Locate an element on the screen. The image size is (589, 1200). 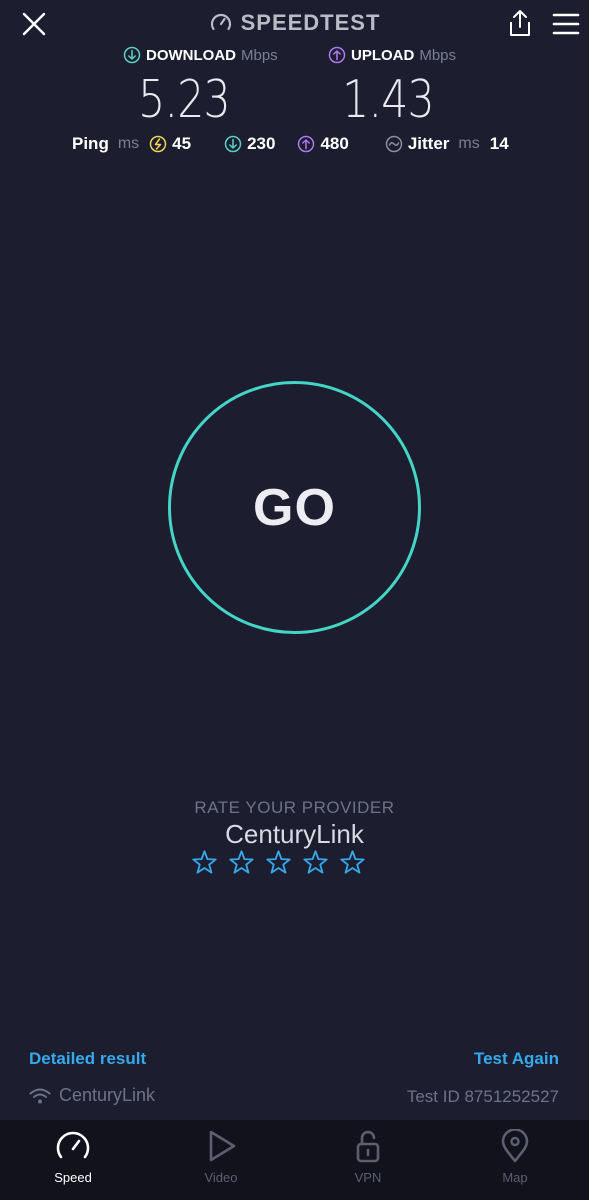
nav-map: Map is located at coordinates (515, 1160).